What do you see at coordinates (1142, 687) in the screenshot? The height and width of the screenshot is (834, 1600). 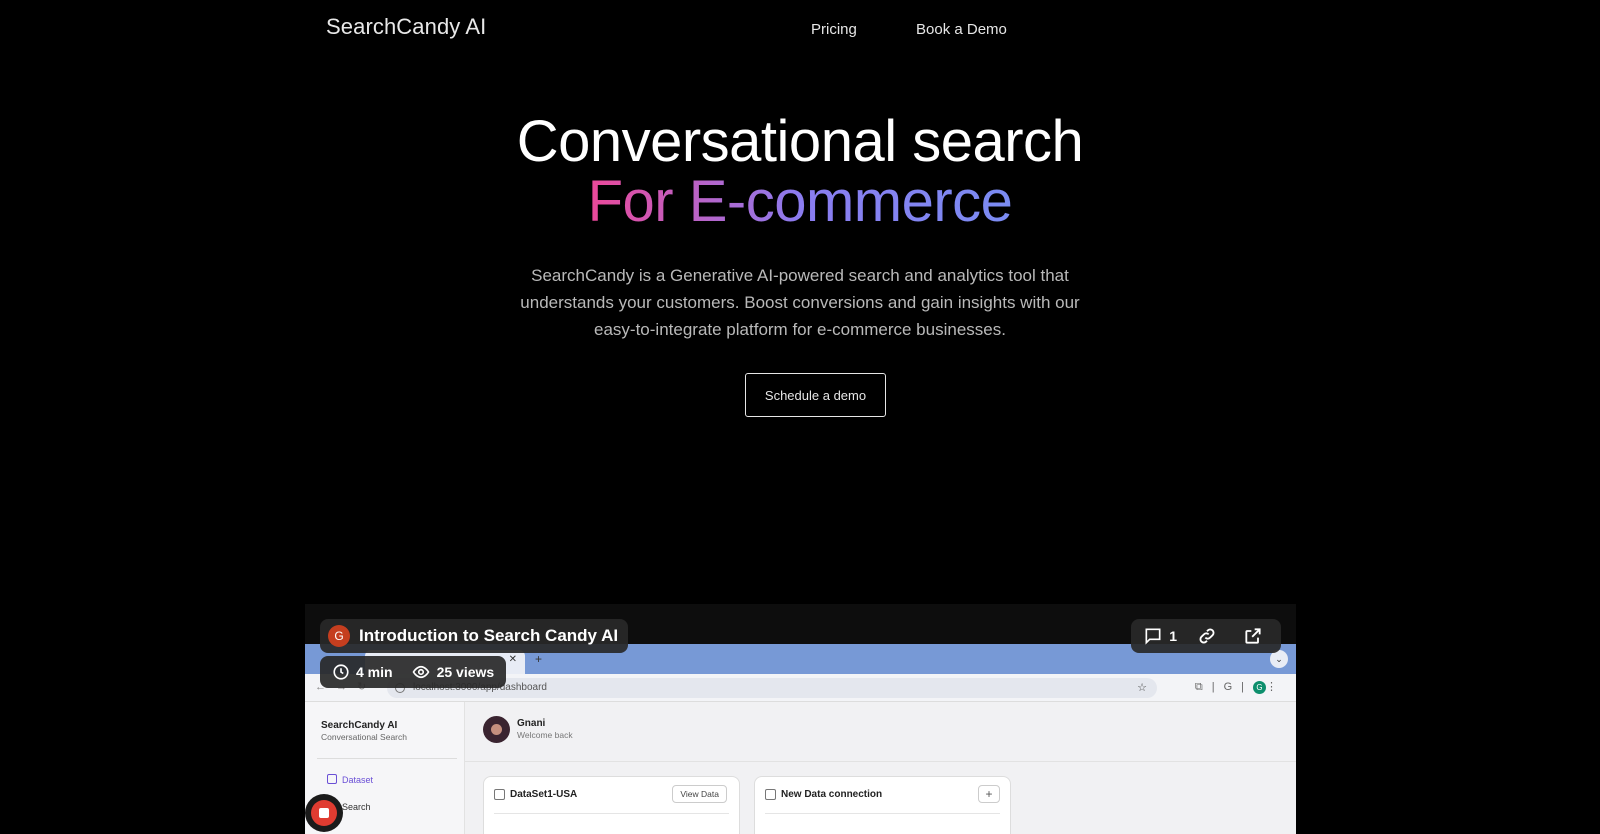 I see `star-icon: ☆` at bounding box center [1142, 687].